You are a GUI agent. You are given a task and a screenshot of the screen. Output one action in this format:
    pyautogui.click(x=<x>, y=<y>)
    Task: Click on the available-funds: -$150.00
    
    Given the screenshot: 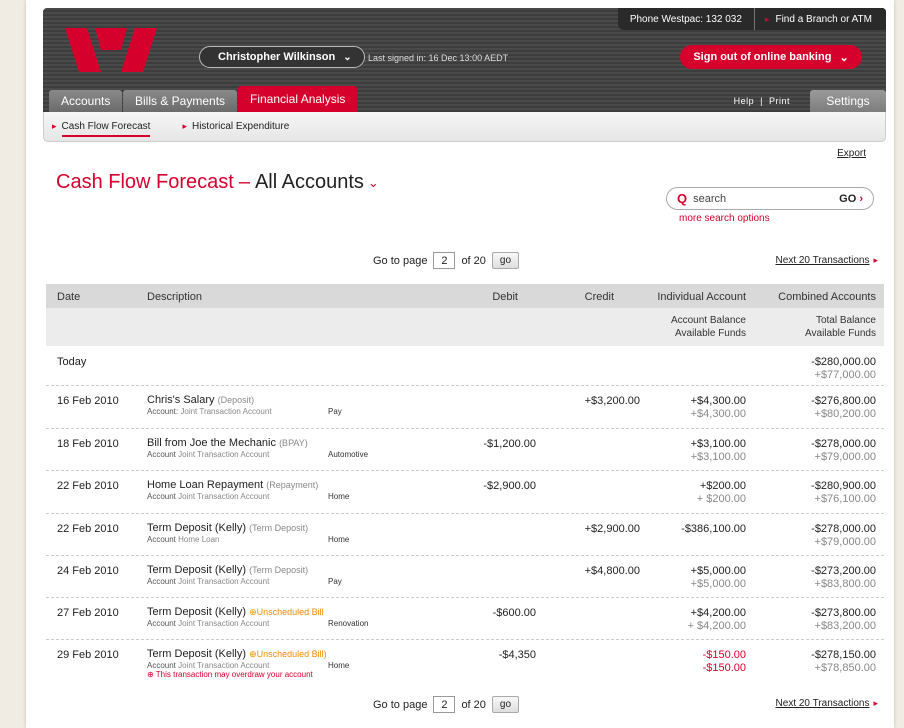 What is the action you would take?
    pyautogui.click(x=724, y=668)
    